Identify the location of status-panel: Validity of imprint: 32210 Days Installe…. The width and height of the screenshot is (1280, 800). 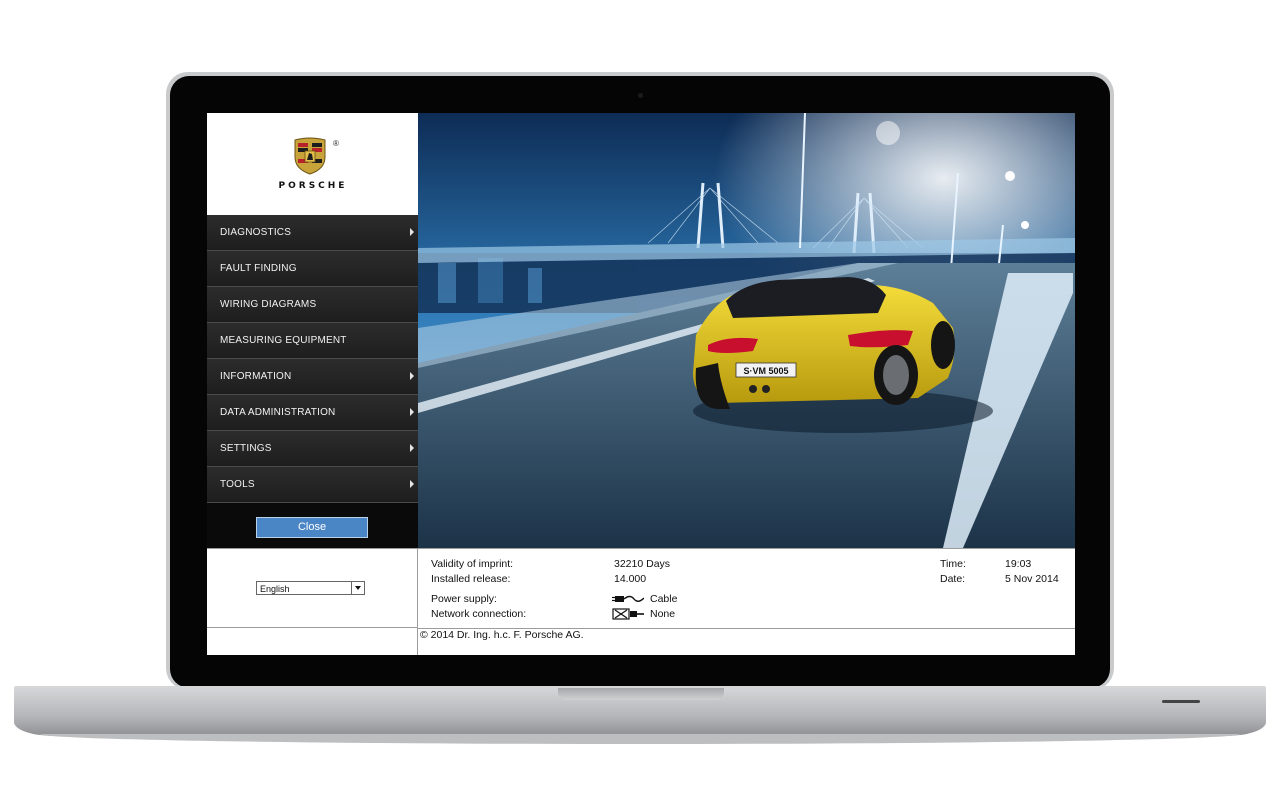
(746, 601).